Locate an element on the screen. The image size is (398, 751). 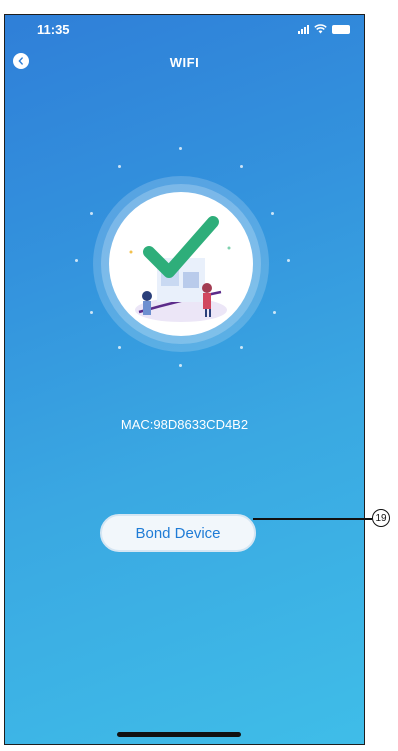
home-indicator is located at coordinates (179, 734).